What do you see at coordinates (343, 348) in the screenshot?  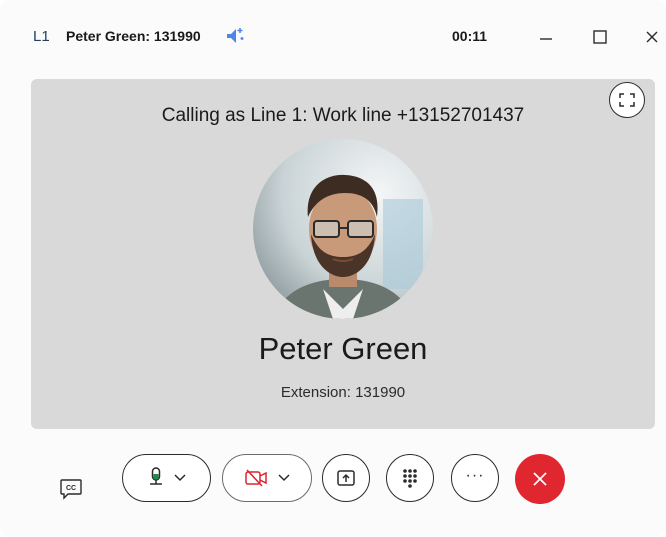 I see `contact-name: Peter Green` at bounding box center [343, 348].